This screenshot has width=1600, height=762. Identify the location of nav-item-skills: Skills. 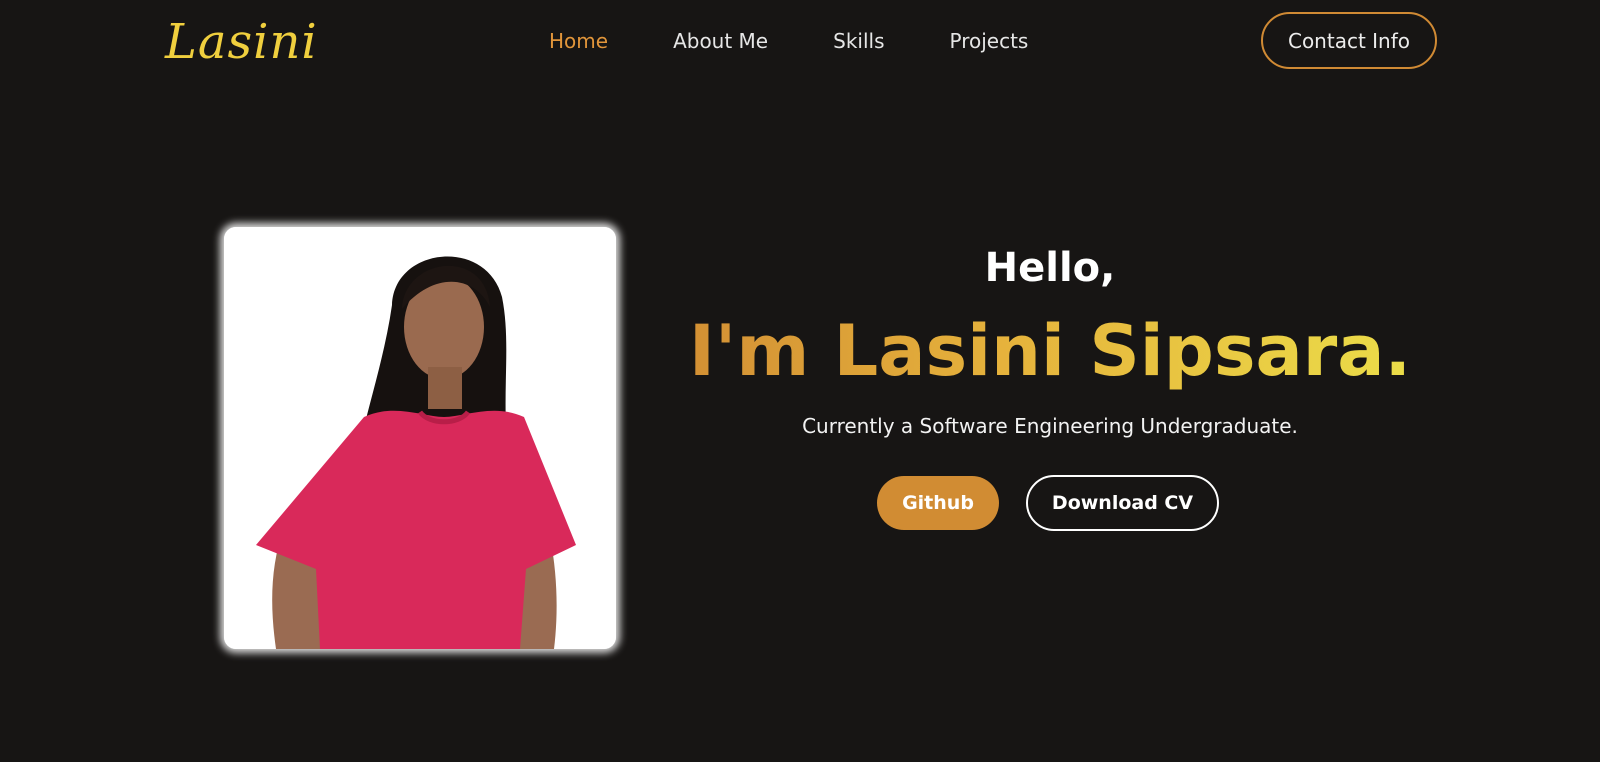
(858, 41).